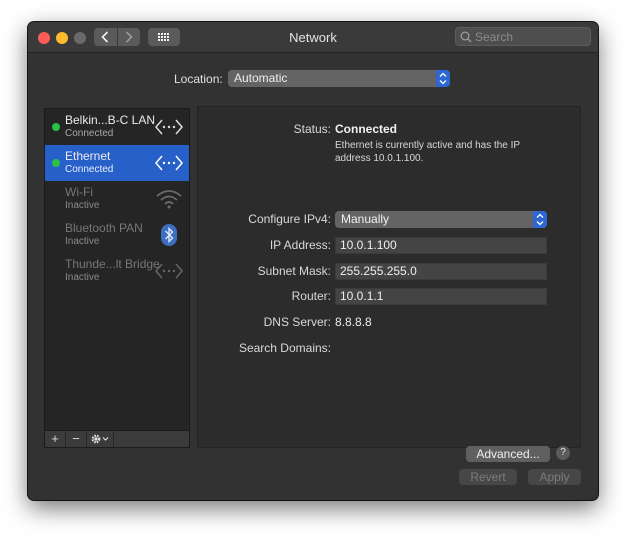  I want to click on remove-service-button: −, so click(76, 439).